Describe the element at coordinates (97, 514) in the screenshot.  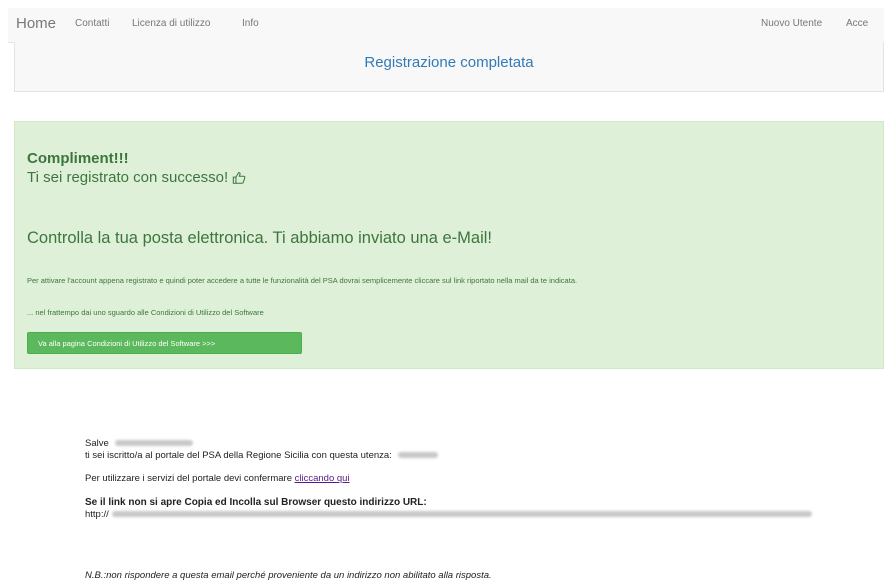
I see `email-url-prefix: http://` at that location.